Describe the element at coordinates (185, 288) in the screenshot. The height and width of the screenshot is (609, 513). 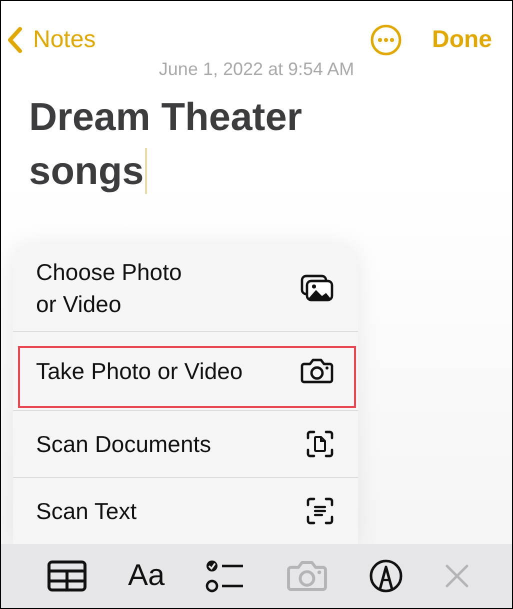
I see `menu-item: Choose Photo or Video` at that location.